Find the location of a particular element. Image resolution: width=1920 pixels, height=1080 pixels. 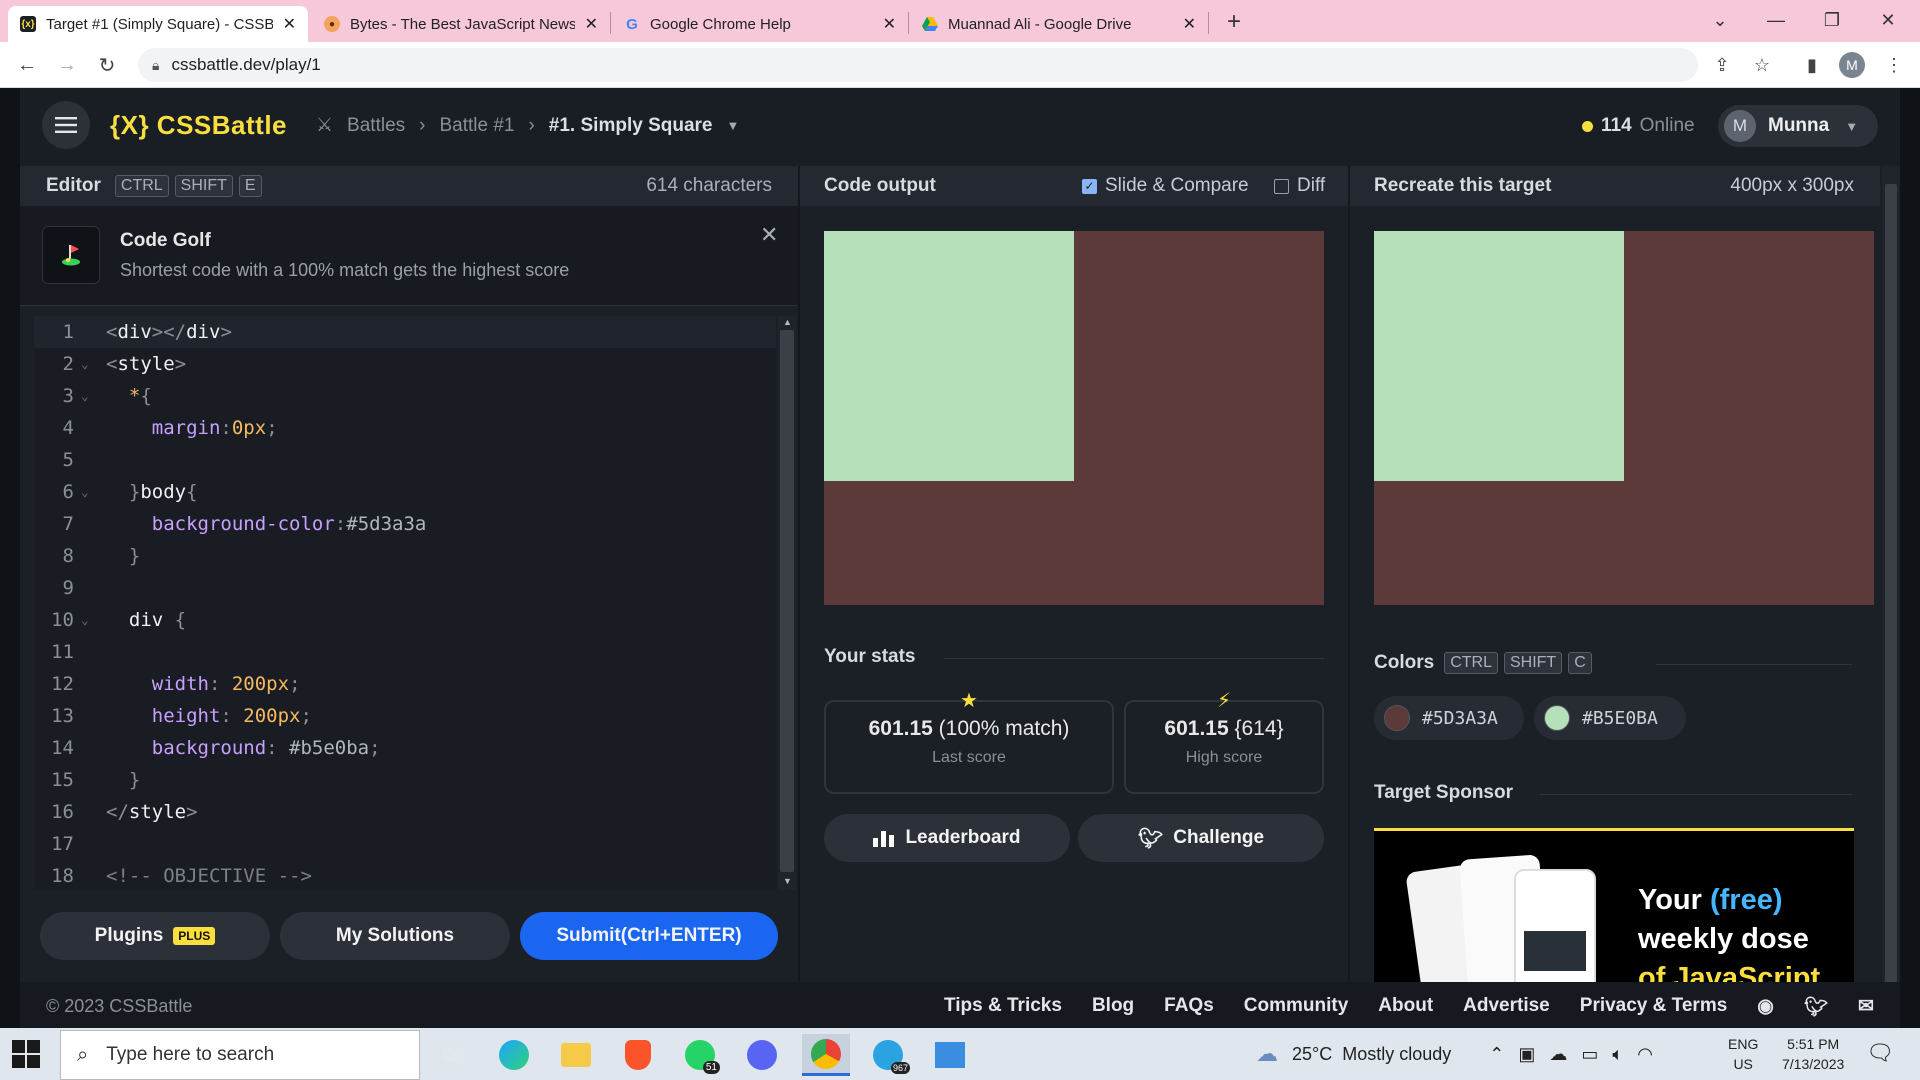

page-scroll-thumb is located at coordinates (1891, 587).